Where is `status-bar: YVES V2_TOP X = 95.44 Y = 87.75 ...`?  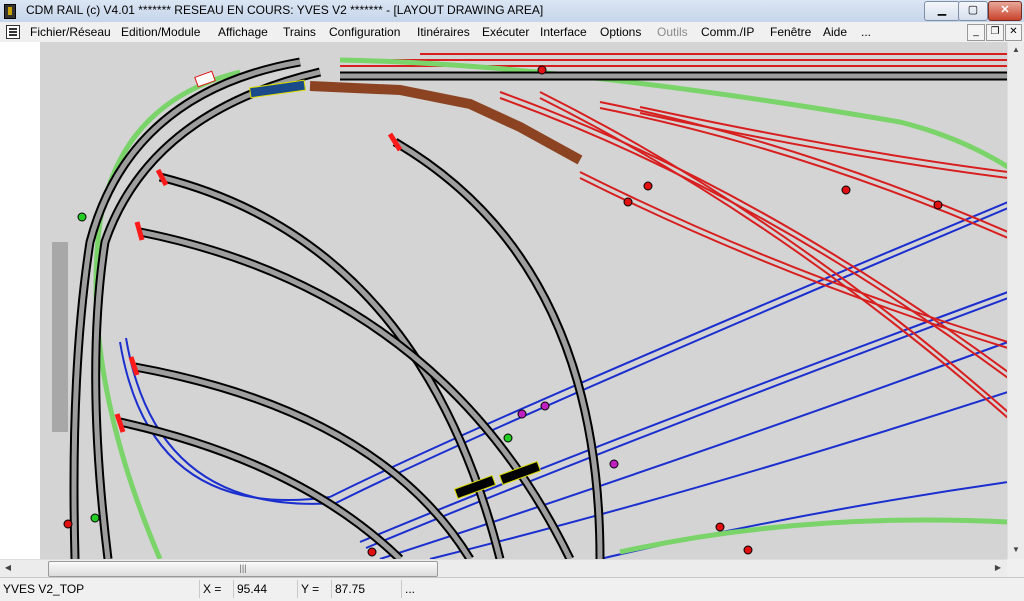
status-bar: YVES V2_TOP X = 95.44 Y = 87.75 ... is located at coordinates (512, 589).